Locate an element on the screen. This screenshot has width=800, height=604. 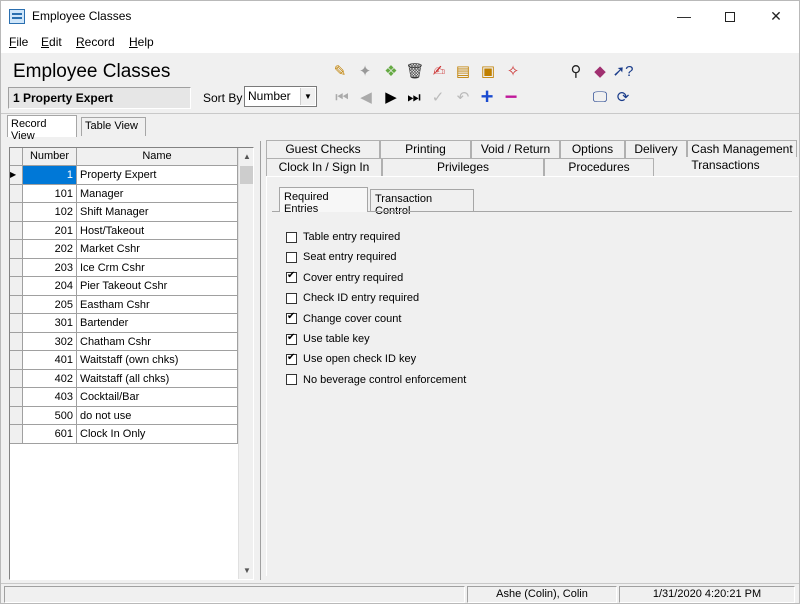
prev-icon: ◀ is located at coordinates (366, 97).